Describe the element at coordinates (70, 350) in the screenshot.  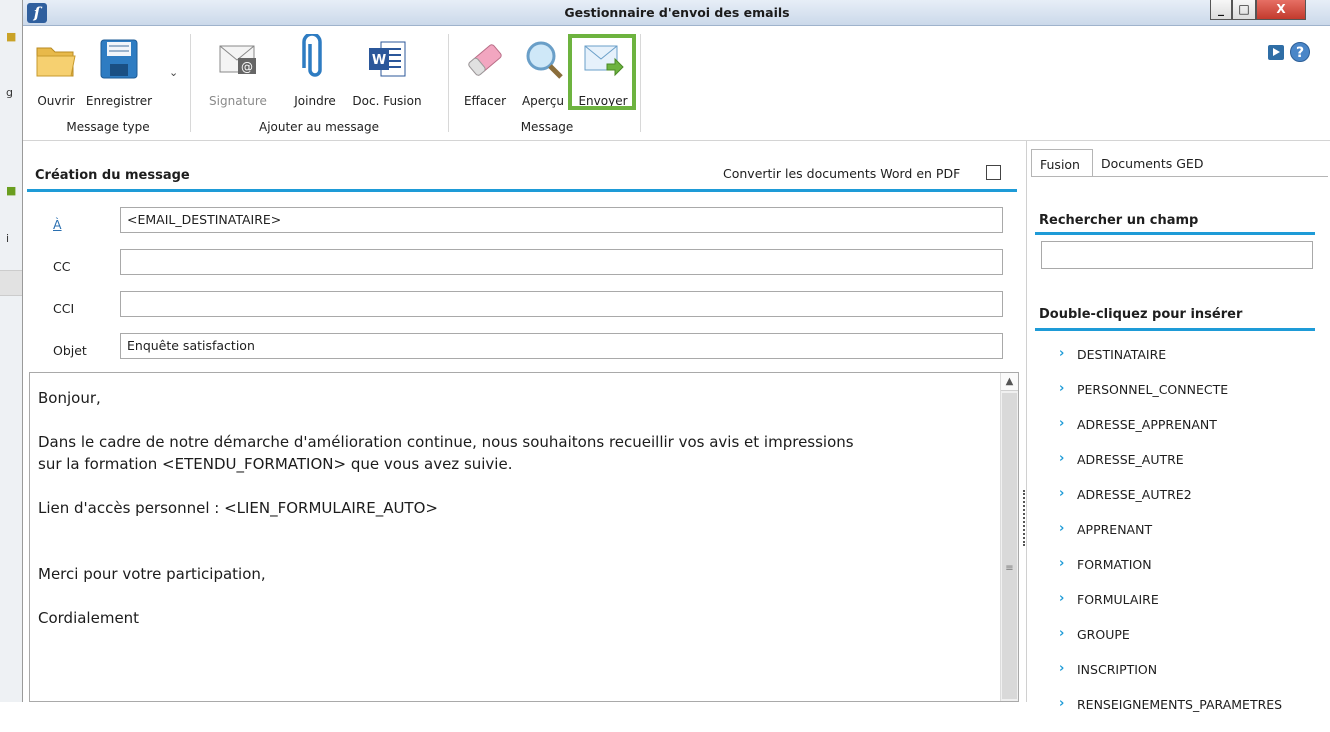
I see `subject-label: Objet` at that location.